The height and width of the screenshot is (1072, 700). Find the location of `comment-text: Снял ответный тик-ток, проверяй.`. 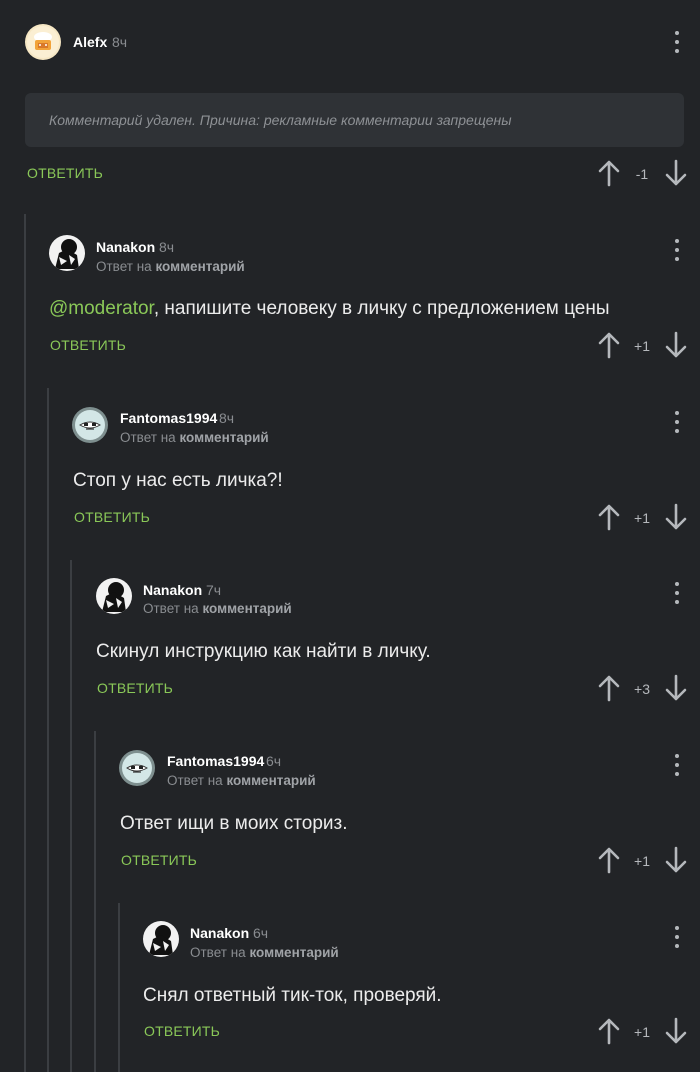

comment-text: Снял ответный тик-ток, проверяй. is located at coordinates (292, 995).